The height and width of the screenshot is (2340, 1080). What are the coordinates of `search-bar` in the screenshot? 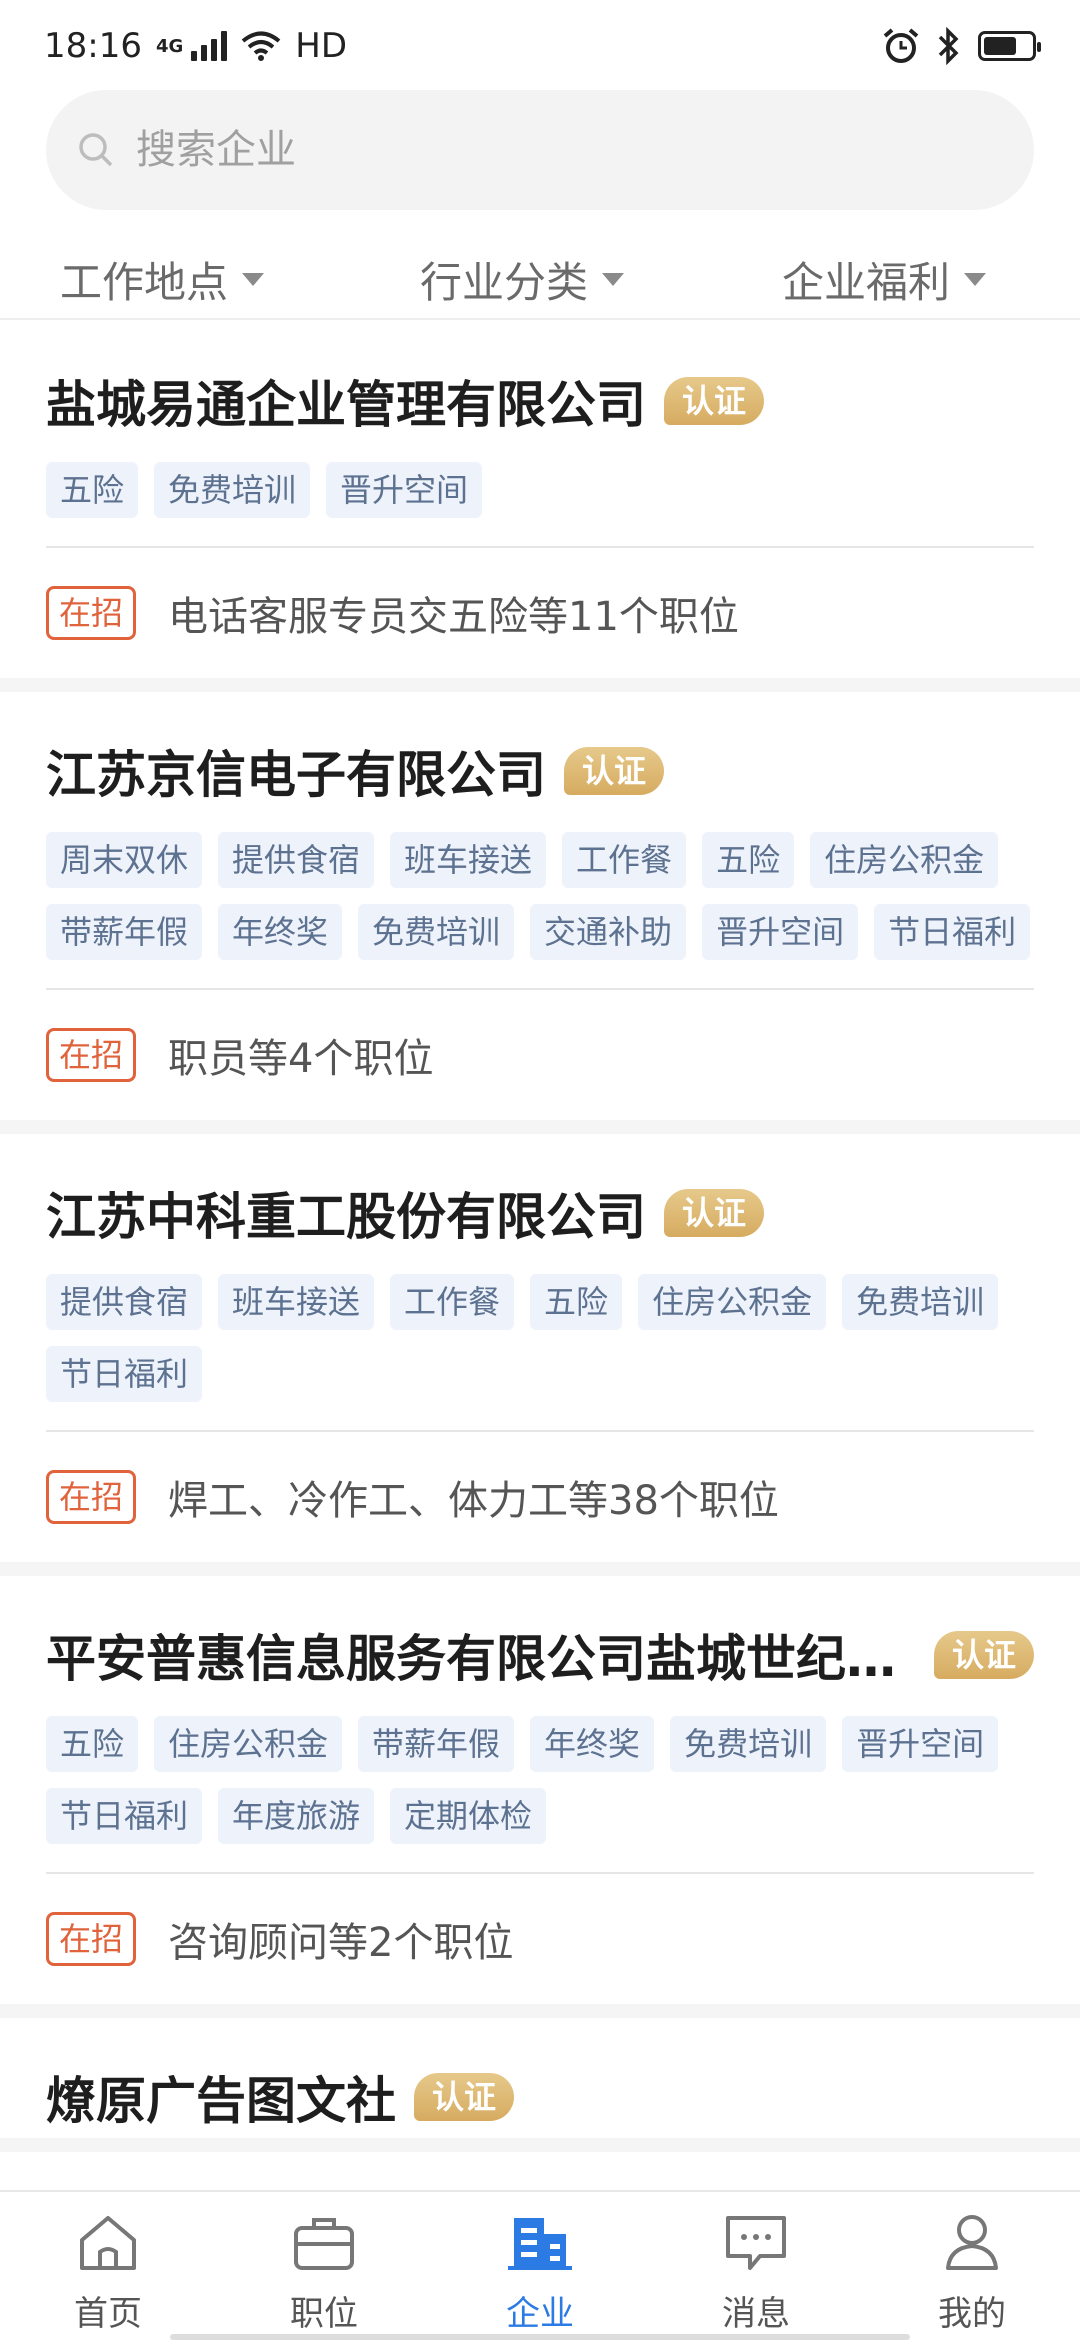 It's located at (540, 150).